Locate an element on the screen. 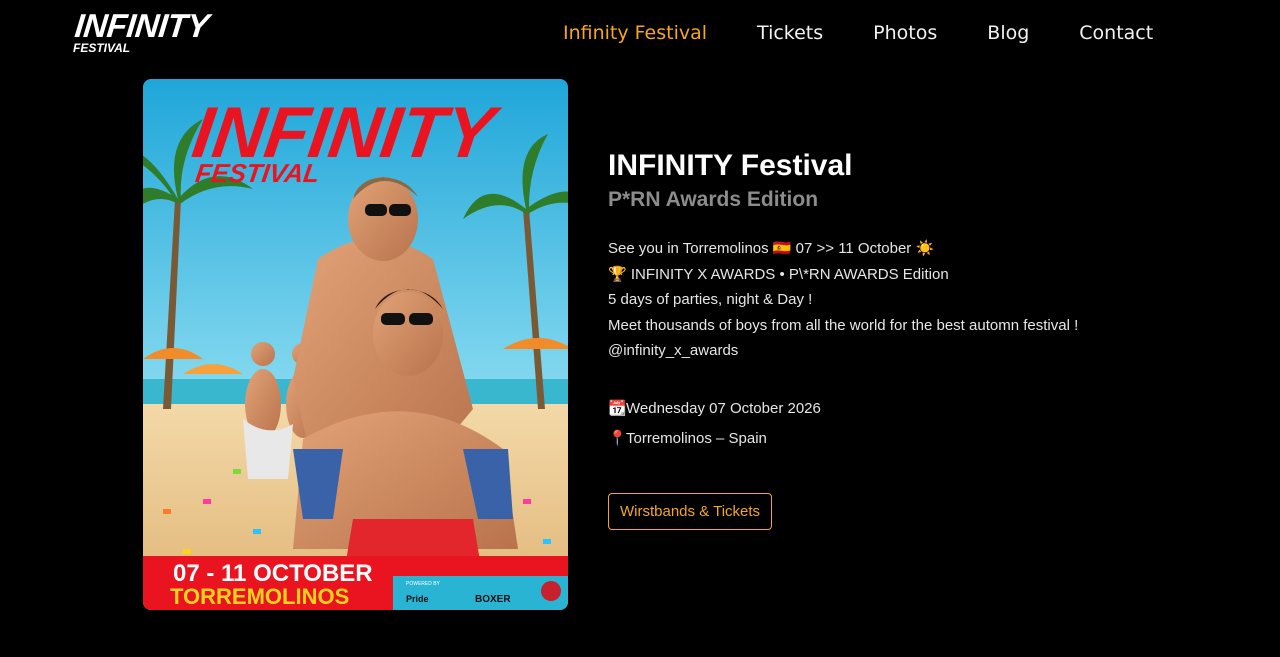 This screenshot has height=657, width=1280. event-subtitle: P*RN Awards Edition is located at coordinates (713, 199).